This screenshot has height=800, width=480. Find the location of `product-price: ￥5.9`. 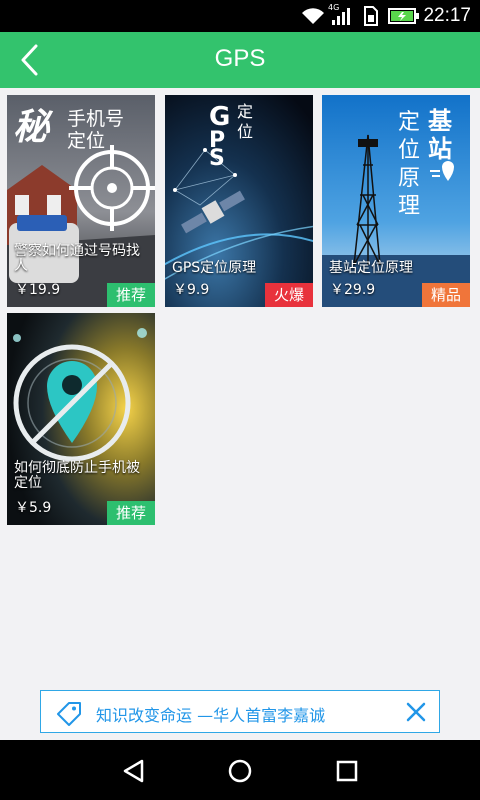

product-price: ￥5.9 is located at coordinates (33, 508).